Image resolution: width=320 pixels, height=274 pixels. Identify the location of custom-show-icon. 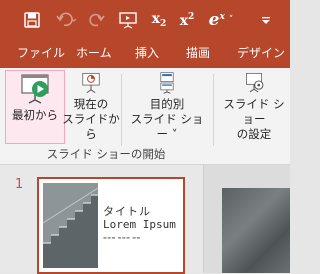
(167, 83).